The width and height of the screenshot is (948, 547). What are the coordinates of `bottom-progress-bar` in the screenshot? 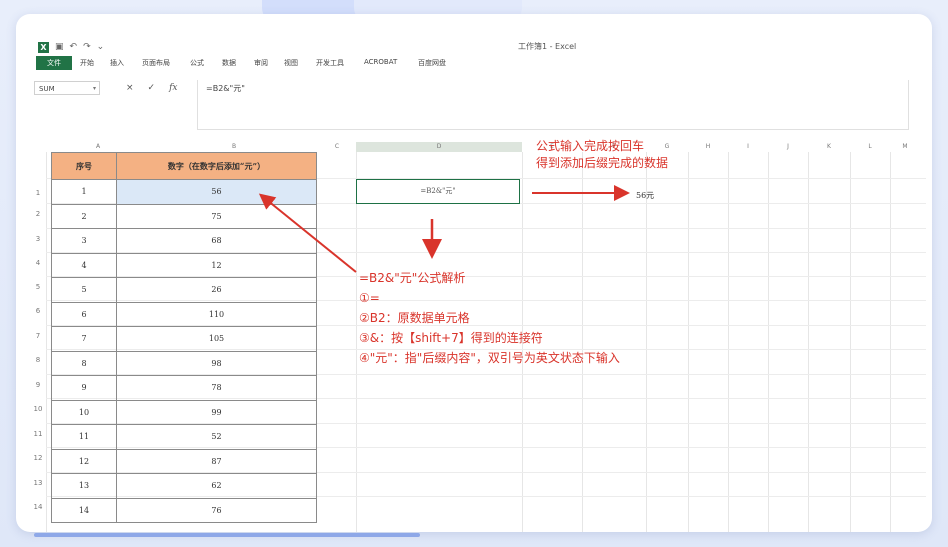 It's located at (227, 535).